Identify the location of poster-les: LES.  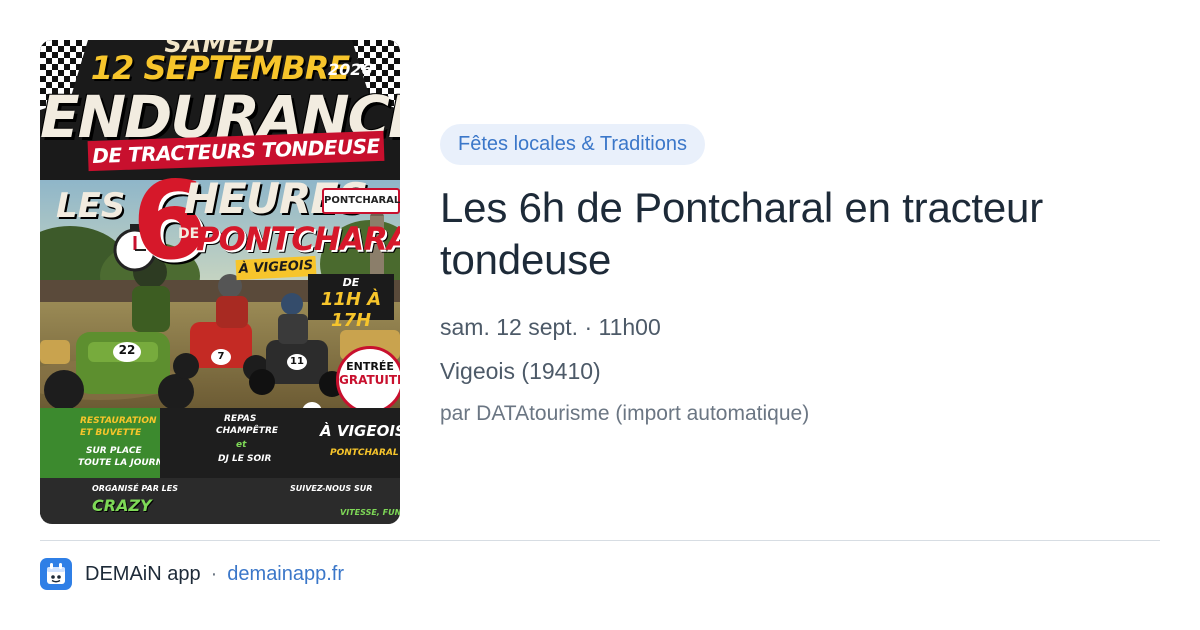
(91, 206).